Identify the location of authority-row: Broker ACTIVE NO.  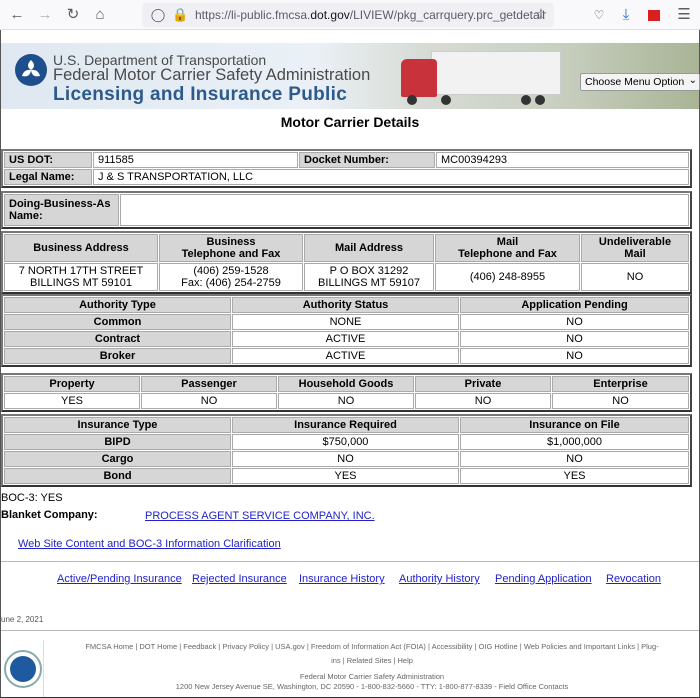
(346, 356).